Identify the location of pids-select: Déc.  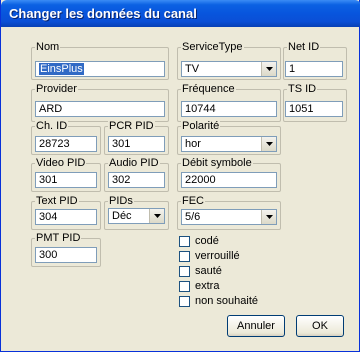
(136, 216).